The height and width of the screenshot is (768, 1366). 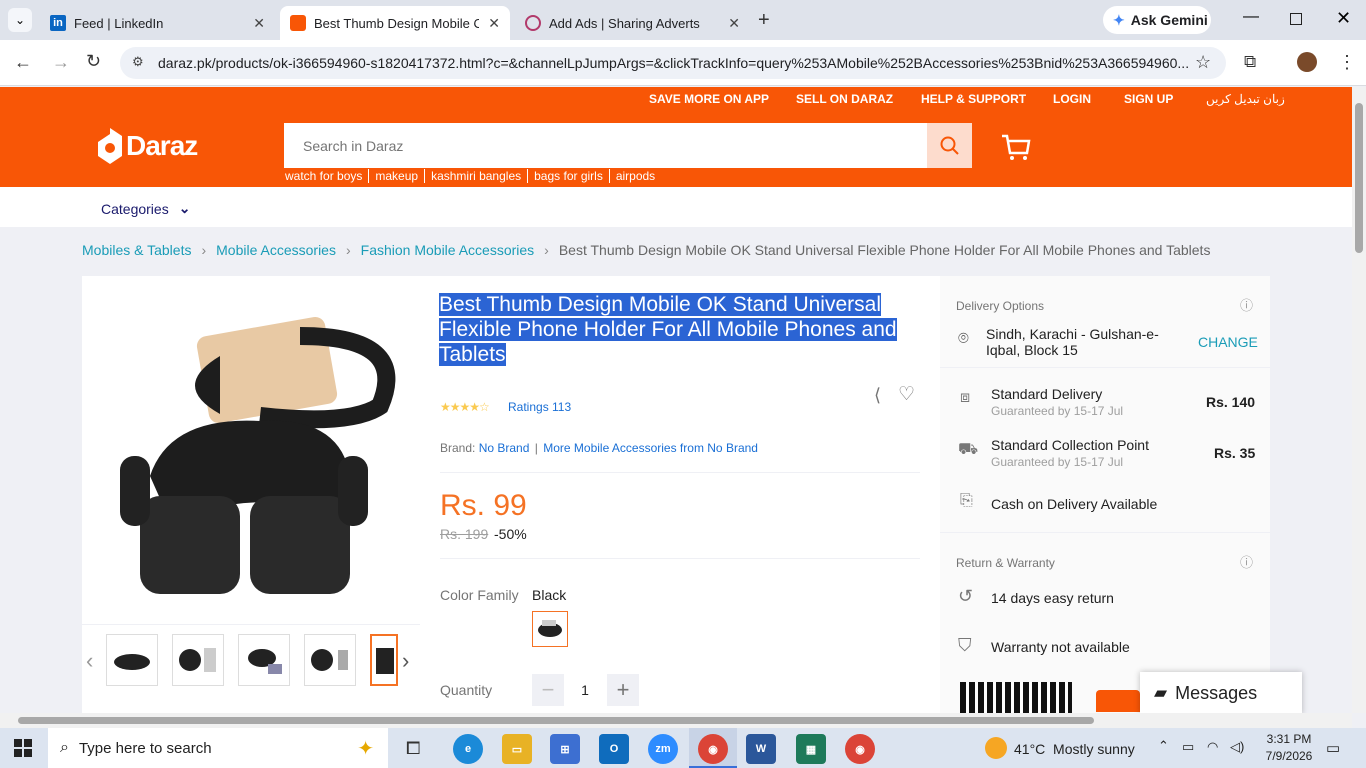 What do you see at coordinates (145, 208) in the screenshot?
I see `categories-dropdown: Categories ⌄` at bounding box center [145, 208].